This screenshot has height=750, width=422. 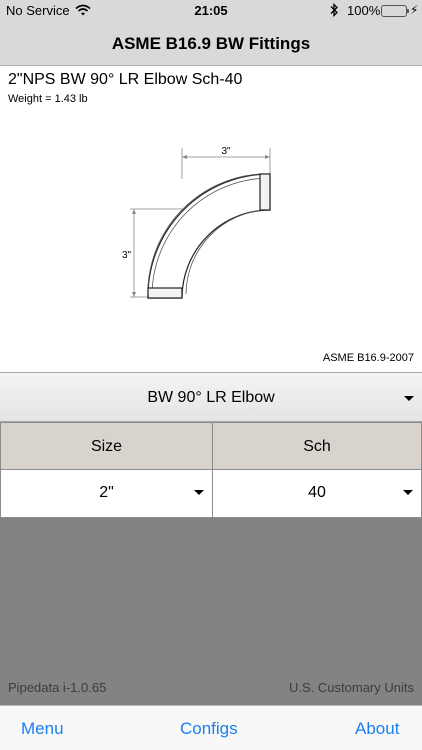 I want to click on sch-dropdown-caret-icon, so click(x=408, y=492).